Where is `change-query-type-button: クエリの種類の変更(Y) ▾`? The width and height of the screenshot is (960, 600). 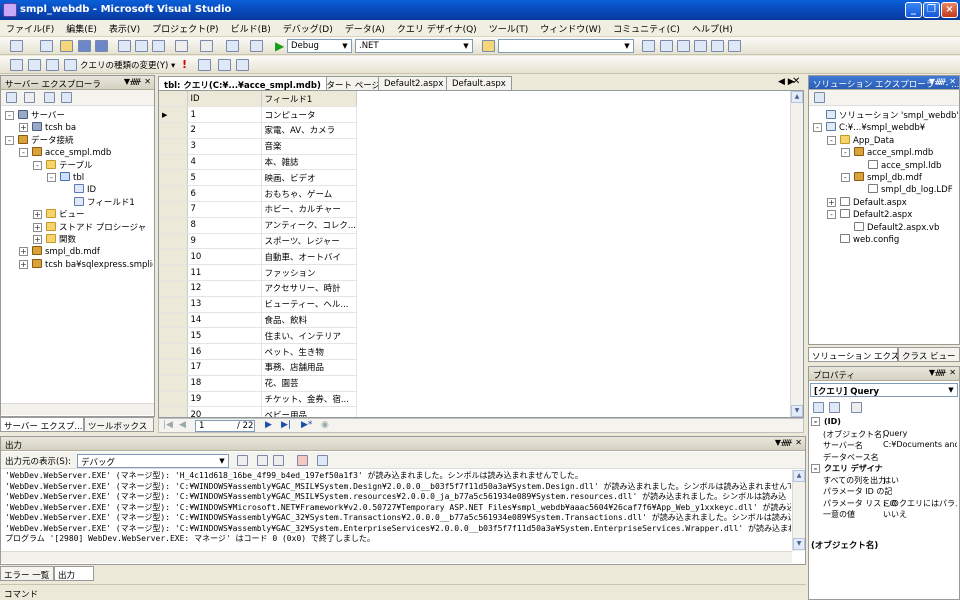
change-query-type-button: クエリの種類の変更(Y) ▾ is located at coordinates (127, 65).